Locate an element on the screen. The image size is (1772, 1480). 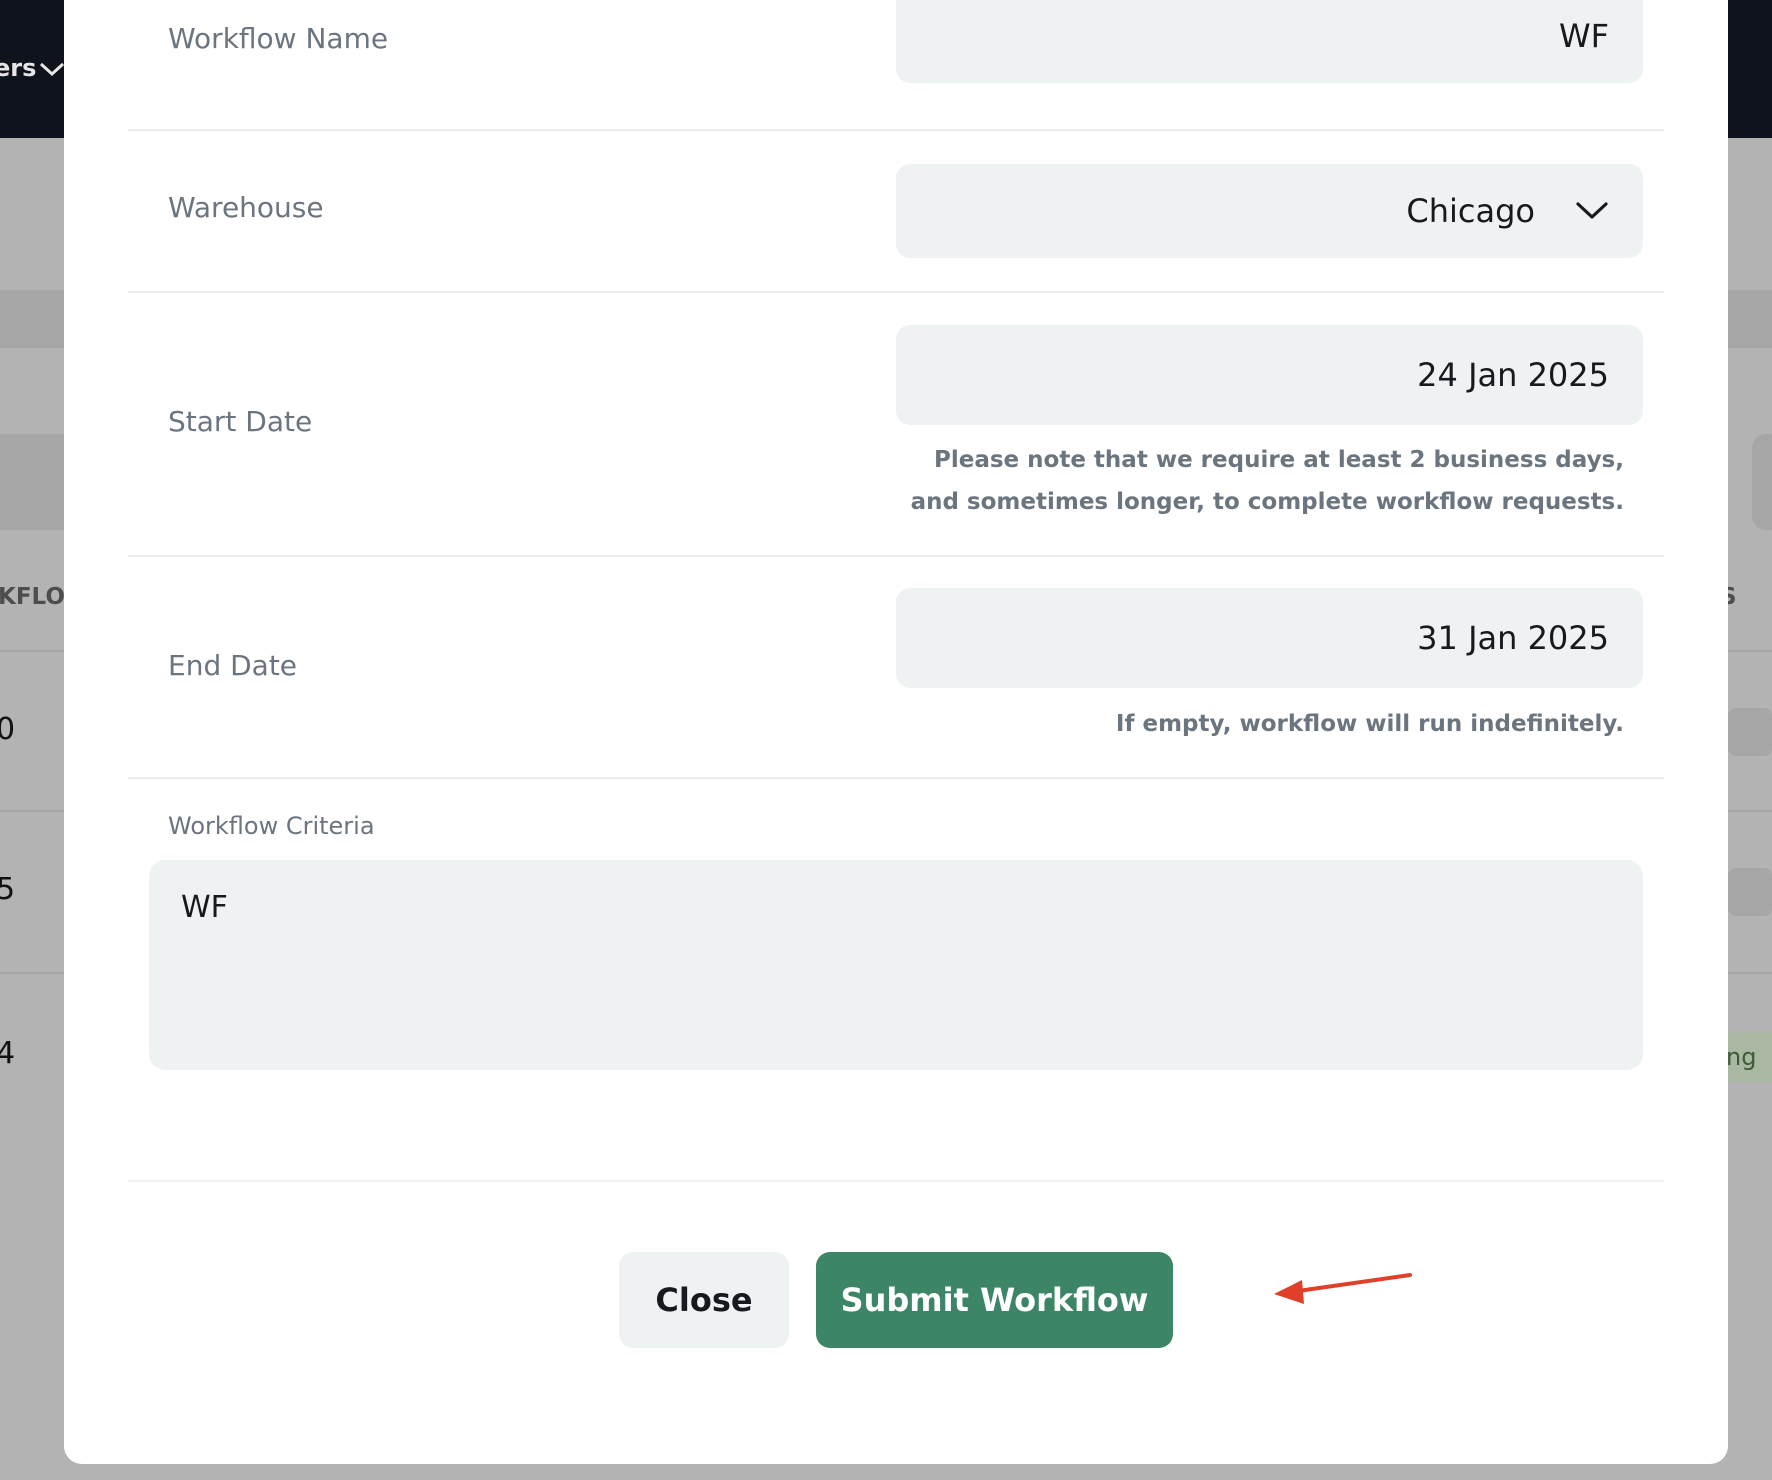
status-badge: ng is located at coordinates (1747, 1057).